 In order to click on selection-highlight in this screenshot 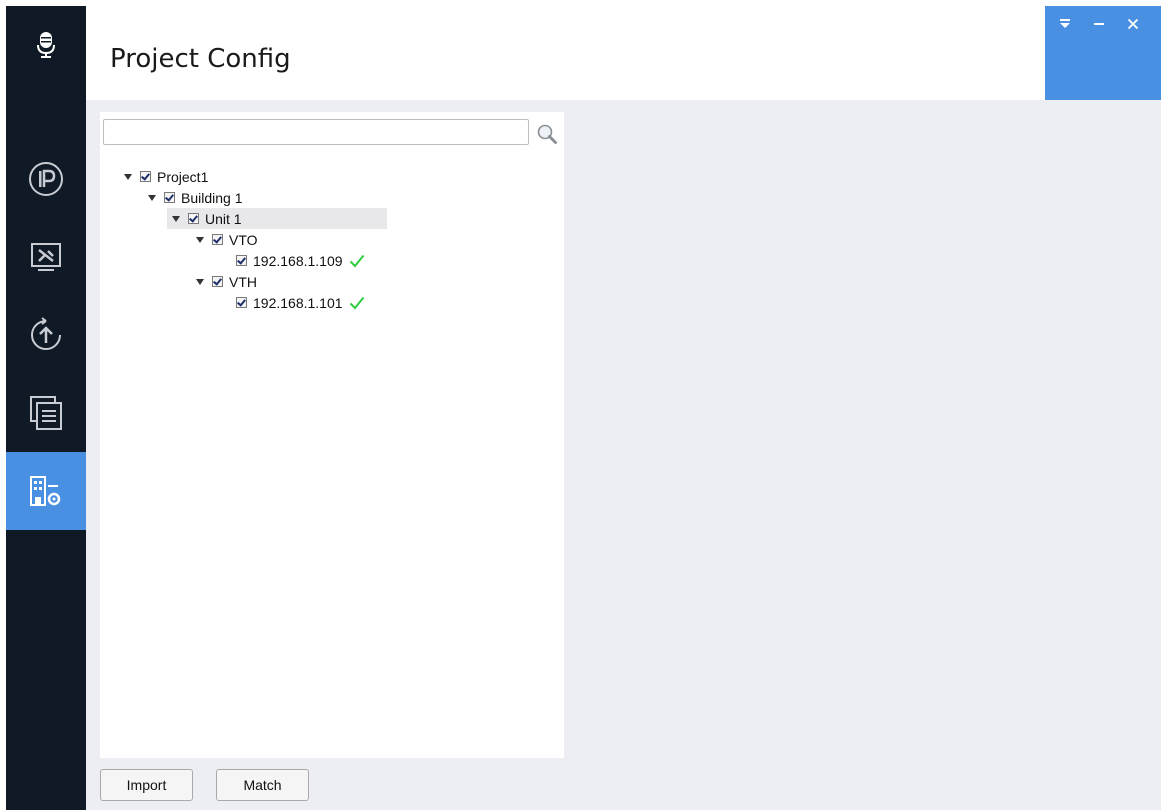, I will do `click(277, 218)`.